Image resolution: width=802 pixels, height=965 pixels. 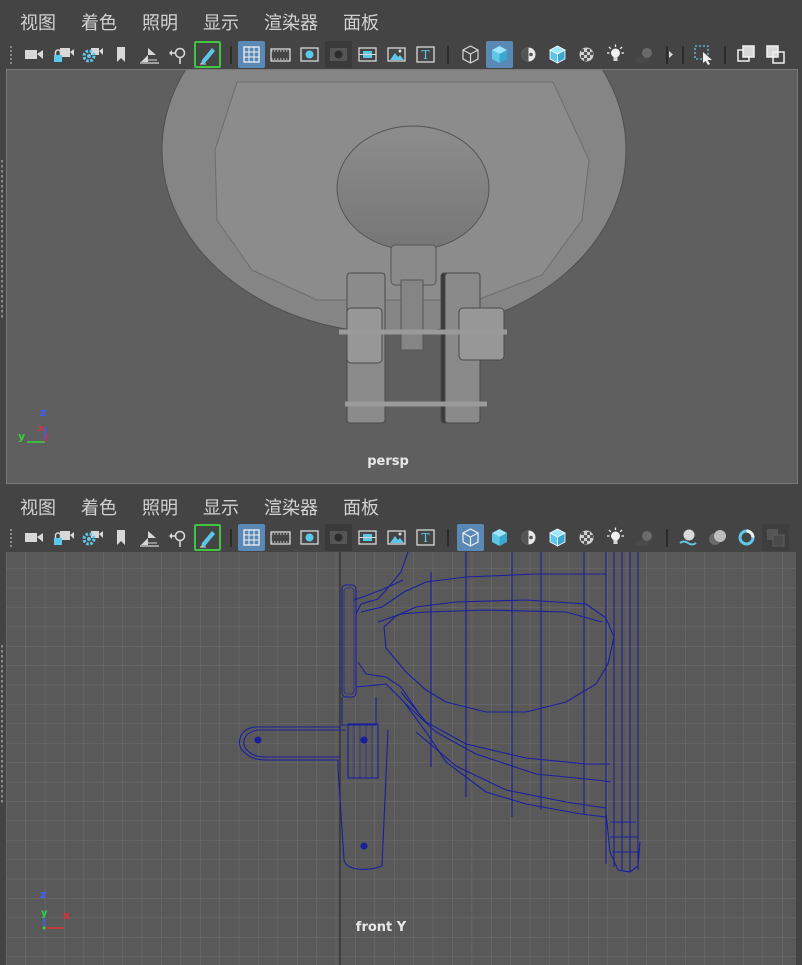 What do you see at coordinates (388, 461) in the screenshot?
I see `camera-label: persp` at bounding box center [388, 461].